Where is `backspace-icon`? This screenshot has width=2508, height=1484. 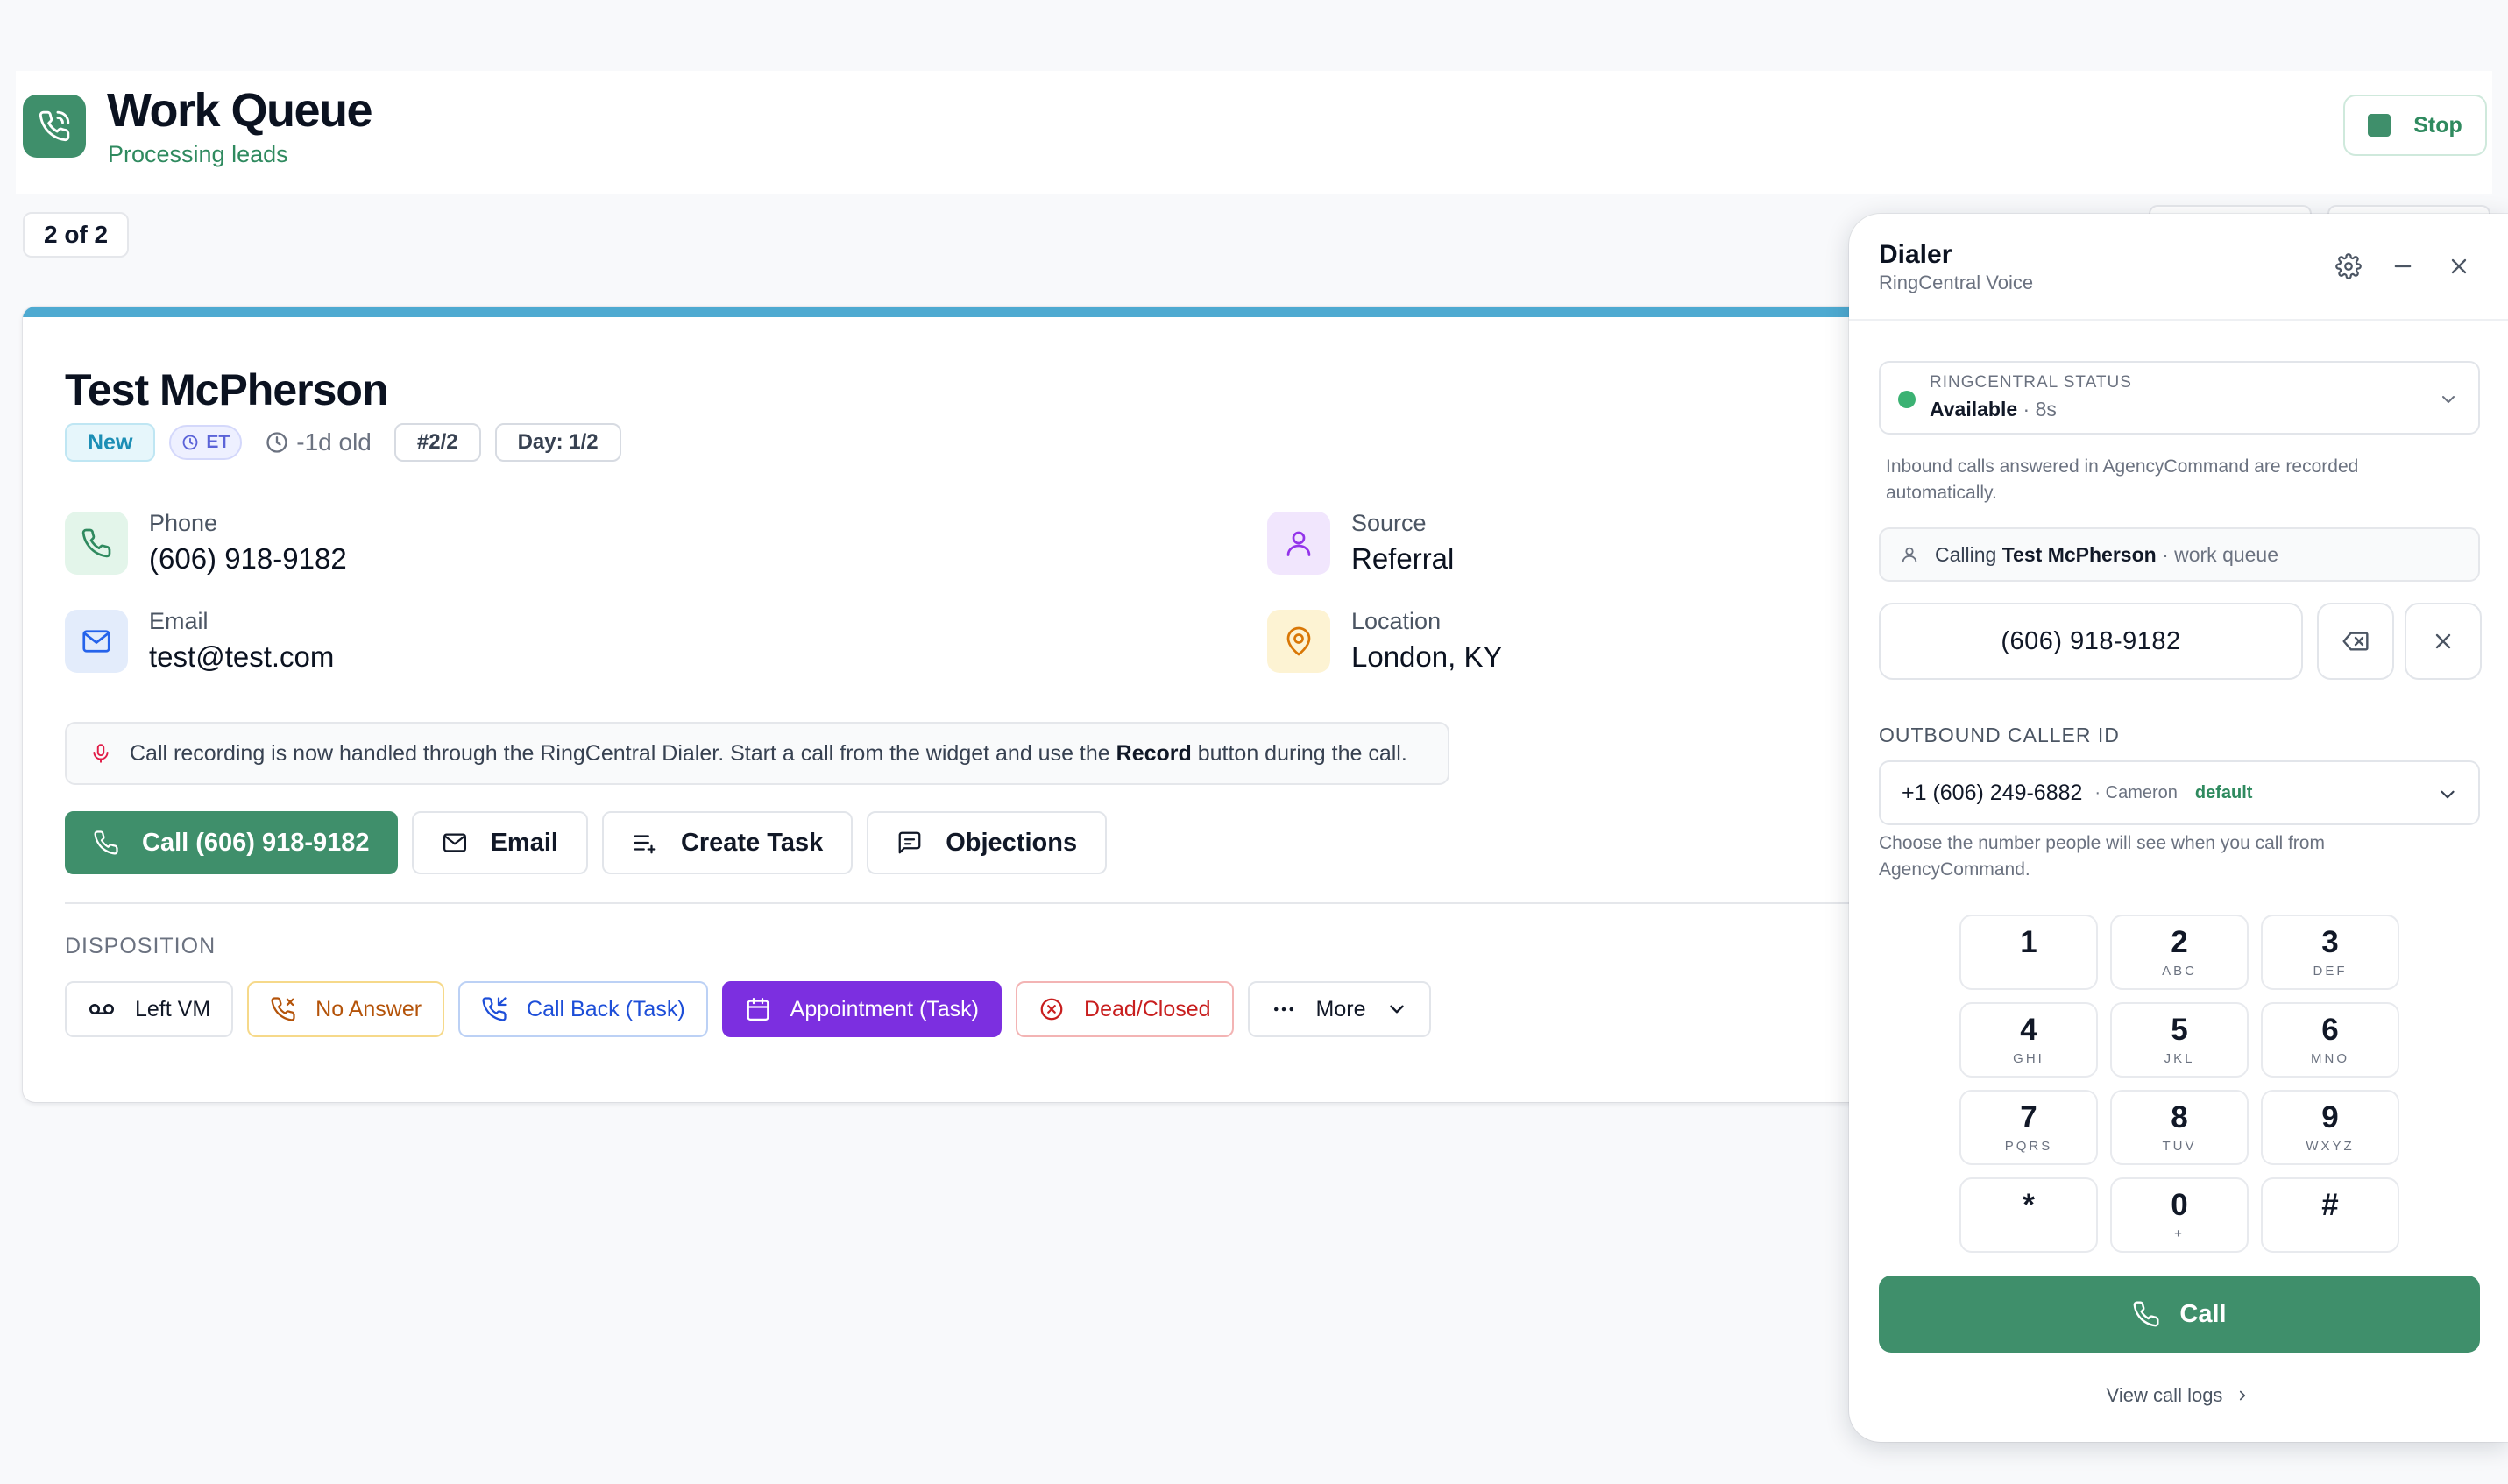
backspace-icon is located at coordinates (2355, 641).